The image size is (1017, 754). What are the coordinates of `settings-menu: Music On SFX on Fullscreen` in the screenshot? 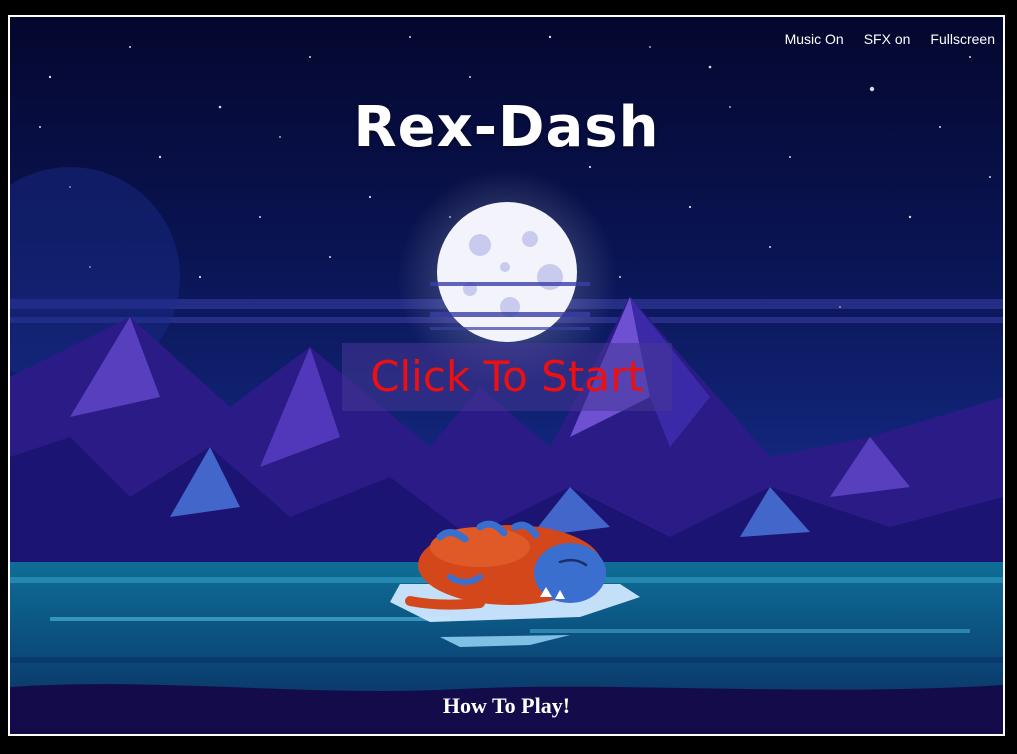 It's located at (890, 39).